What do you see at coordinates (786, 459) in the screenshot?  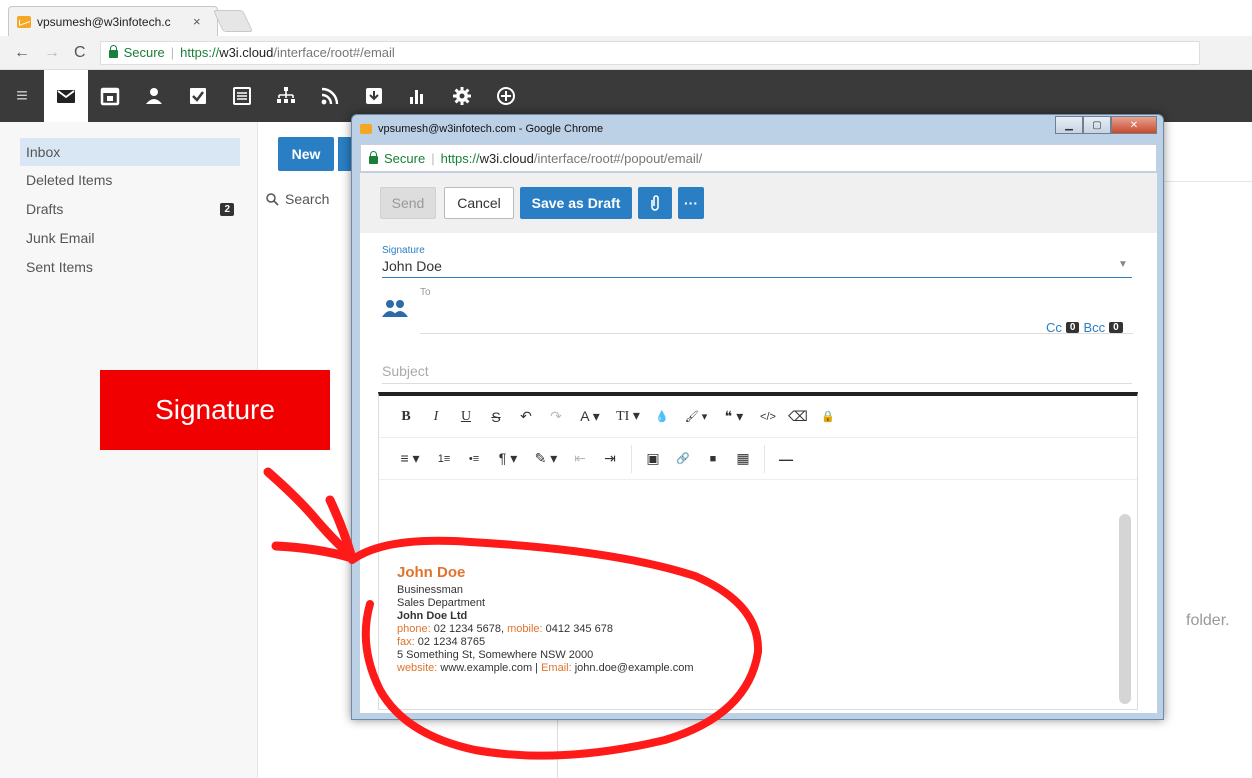 I see `horizontal-rule-icon: —` at bounding box center [786, 459].